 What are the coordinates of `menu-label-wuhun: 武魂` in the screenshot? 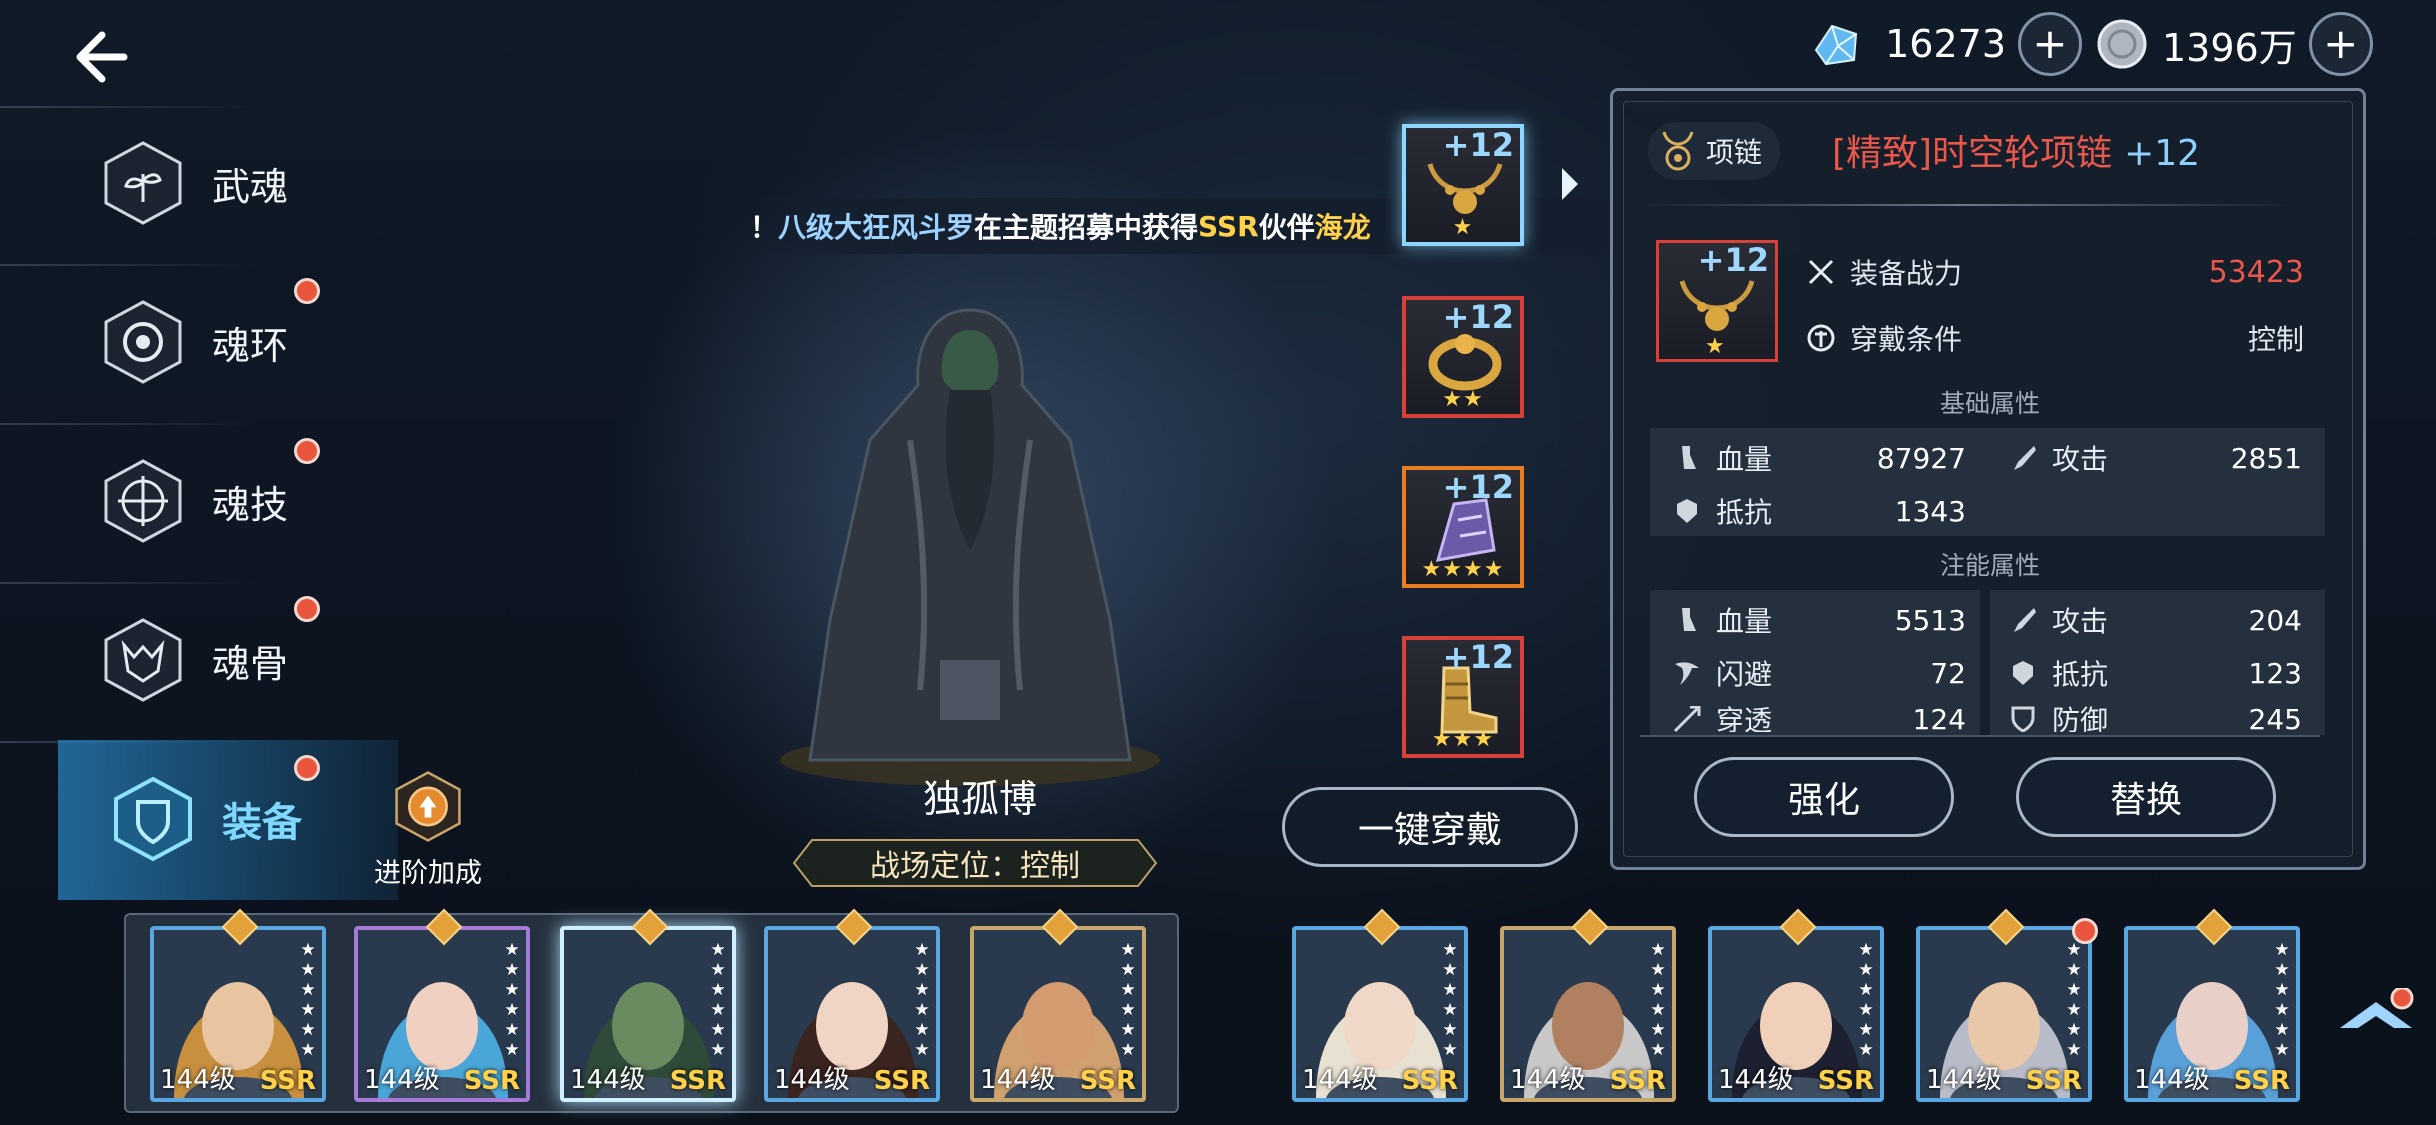 It's located at (250, 186).